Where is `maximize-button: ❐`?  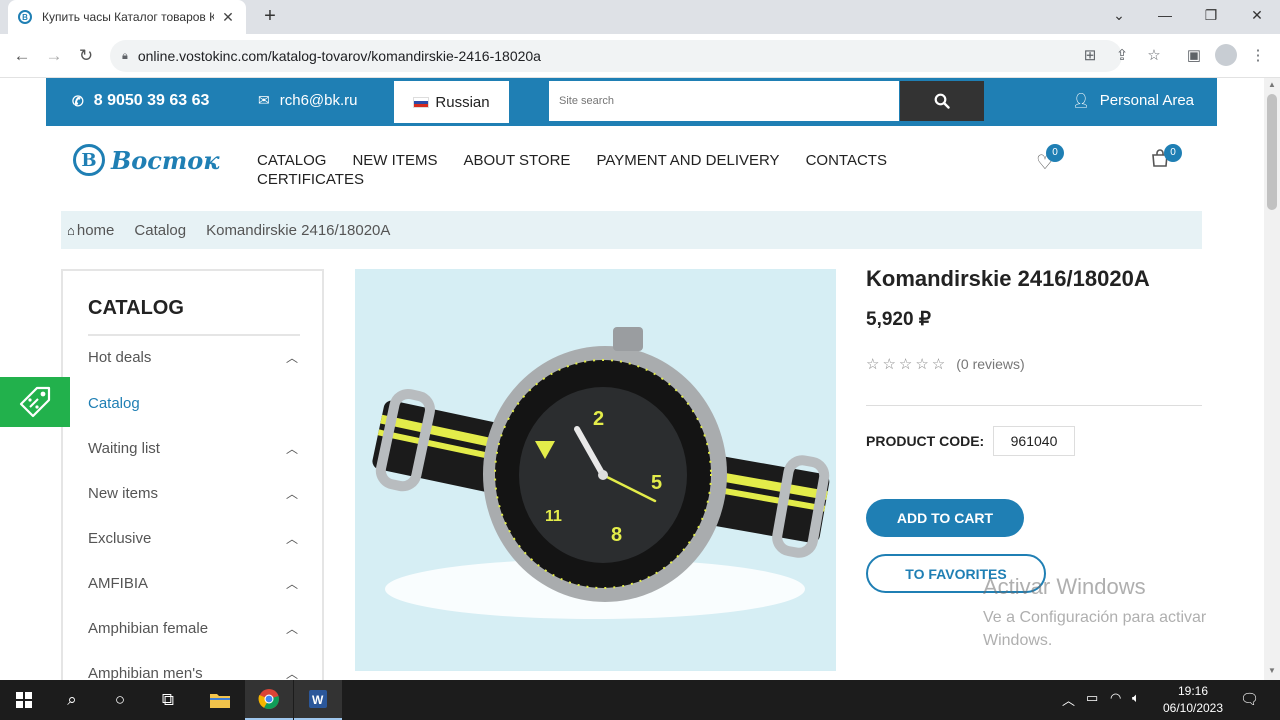 maximize-button: ❐ is located at coordinates (1211, 16).